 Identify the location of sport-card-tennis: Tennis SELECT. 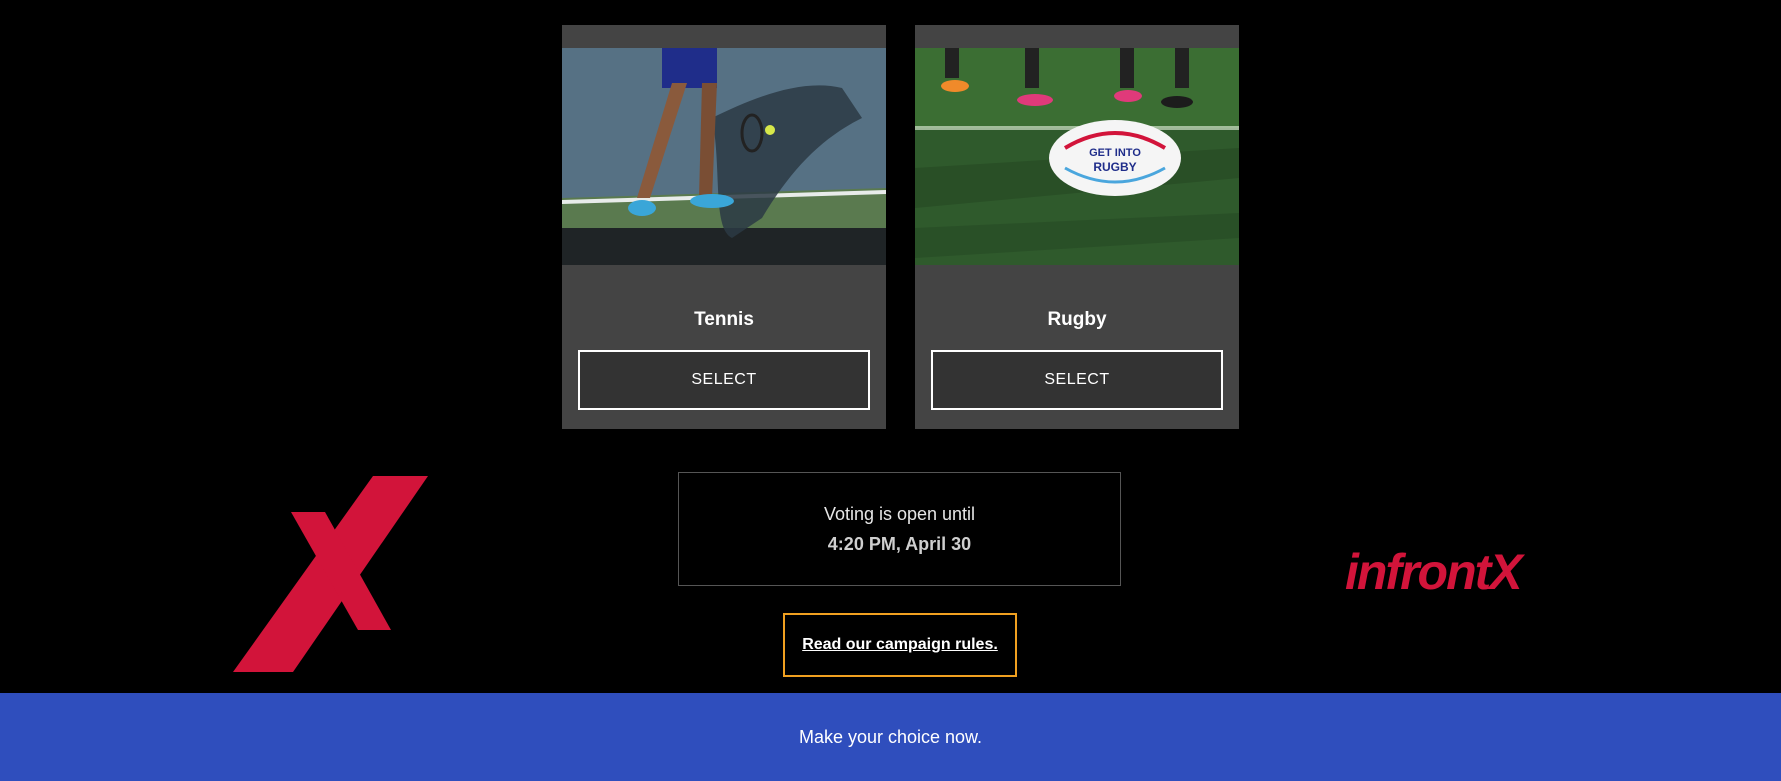
(724, 227).